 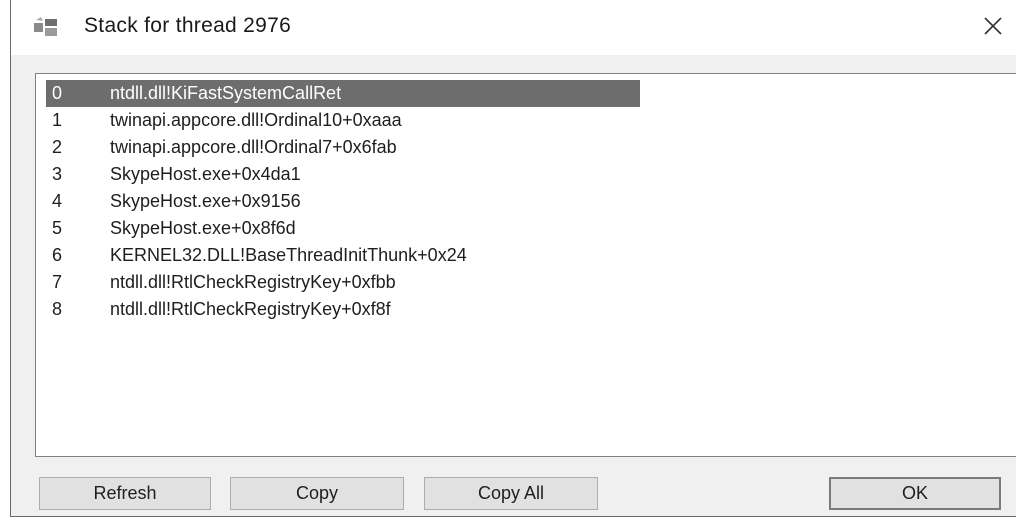 What do you see at coordinates (915, 493) in the screenshot?
I see `ok-button: OK` at bounding box center [915, 493].